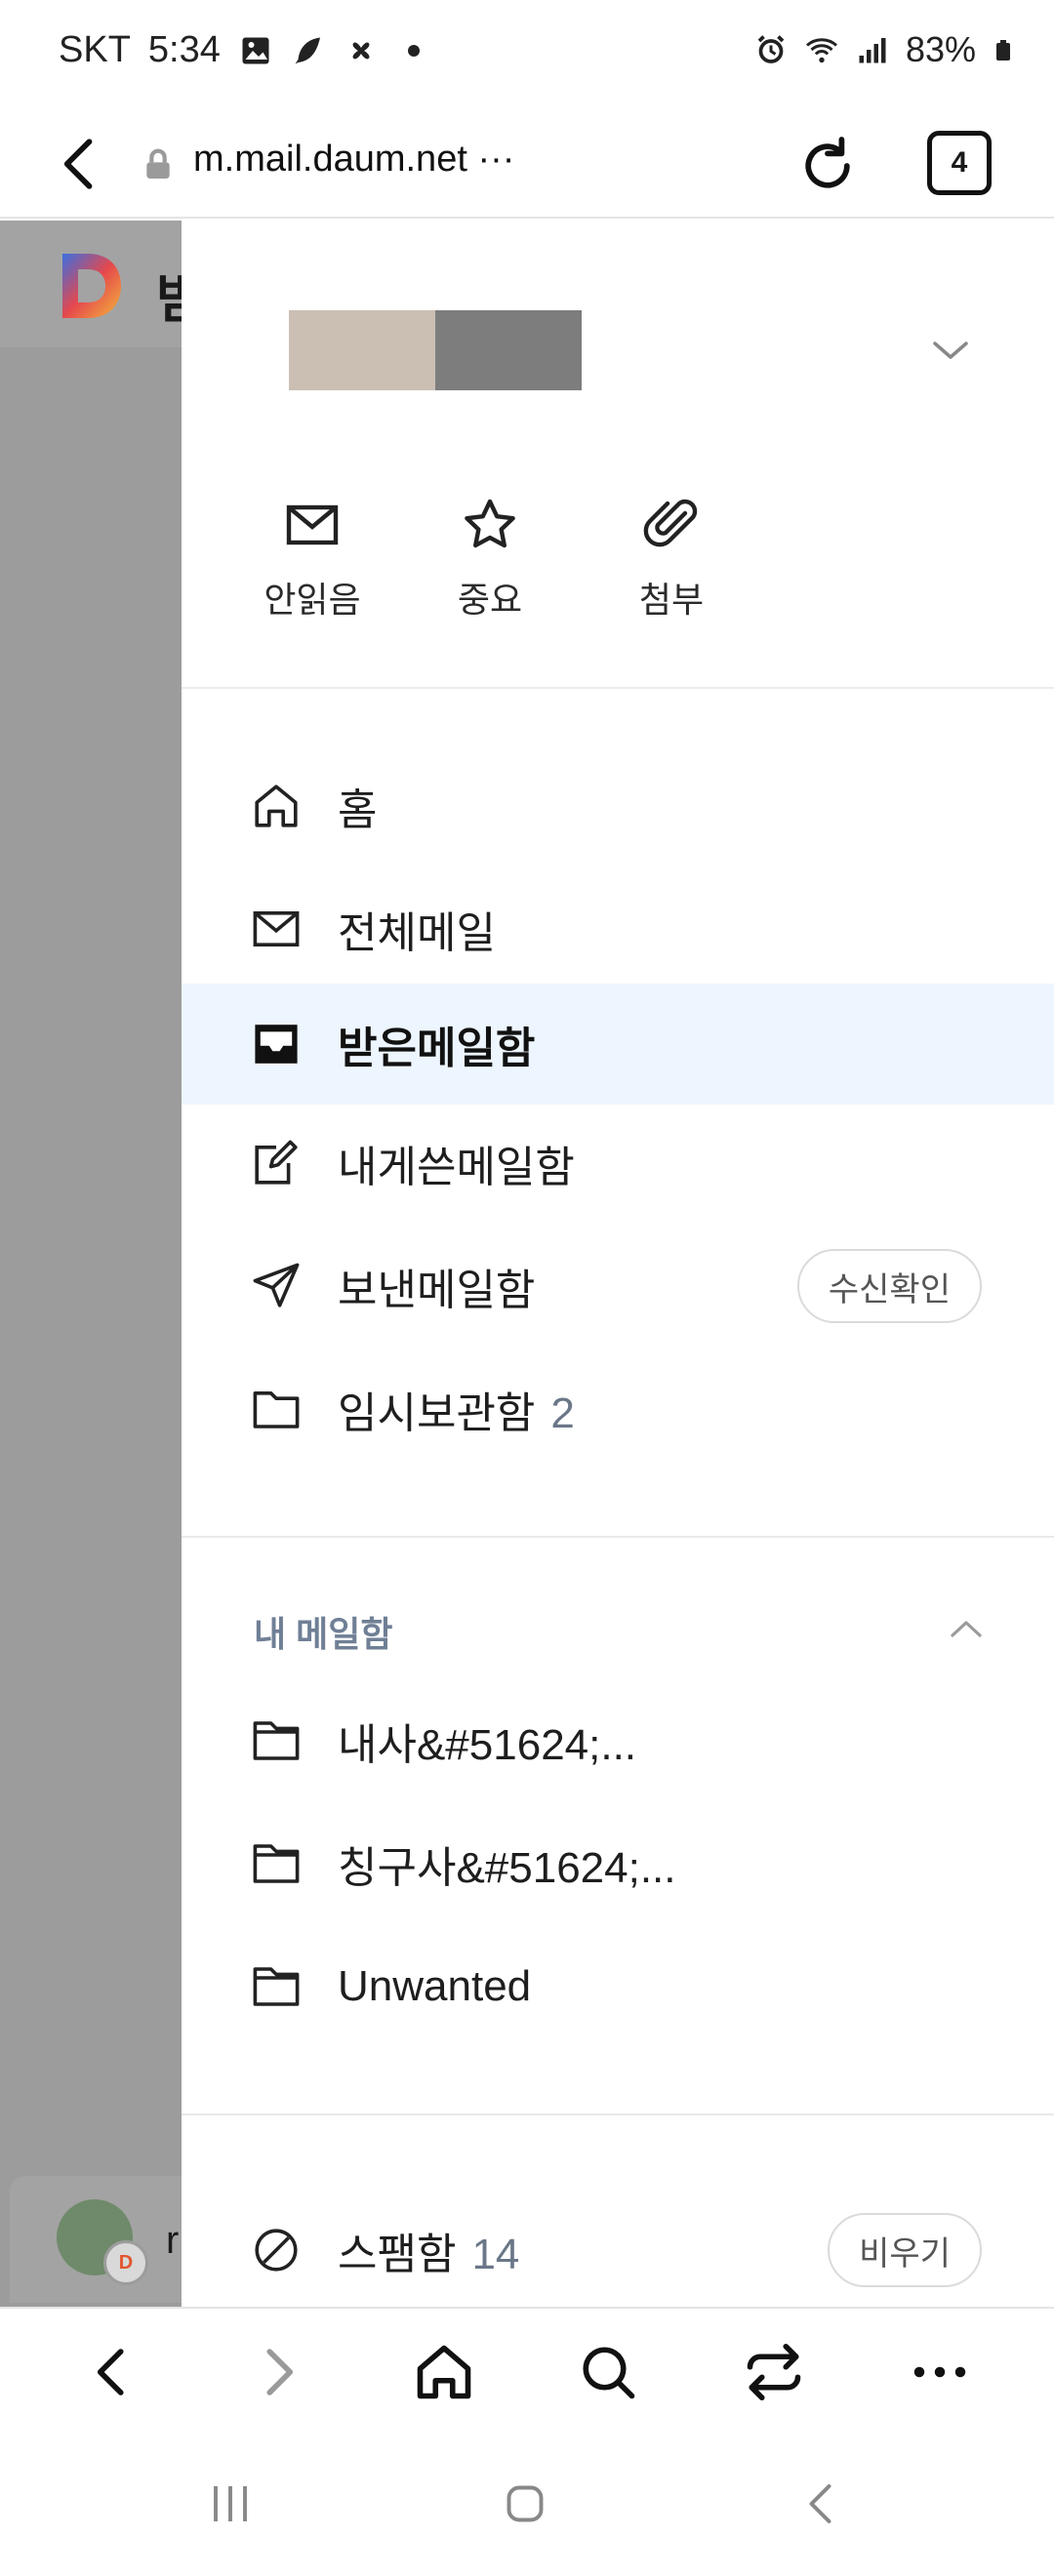 The image size is (1054, 2576). Describe the element at coordinates (967, 1628) in the screenshot. I see `chevron-up-icon` at that location.